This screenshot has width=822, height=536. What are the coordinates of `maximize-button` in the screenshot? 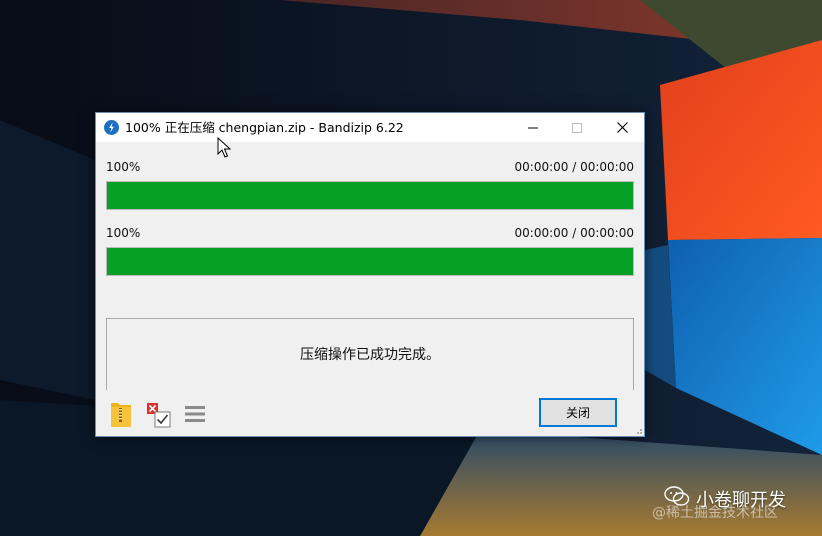 It's located at (577, 127).